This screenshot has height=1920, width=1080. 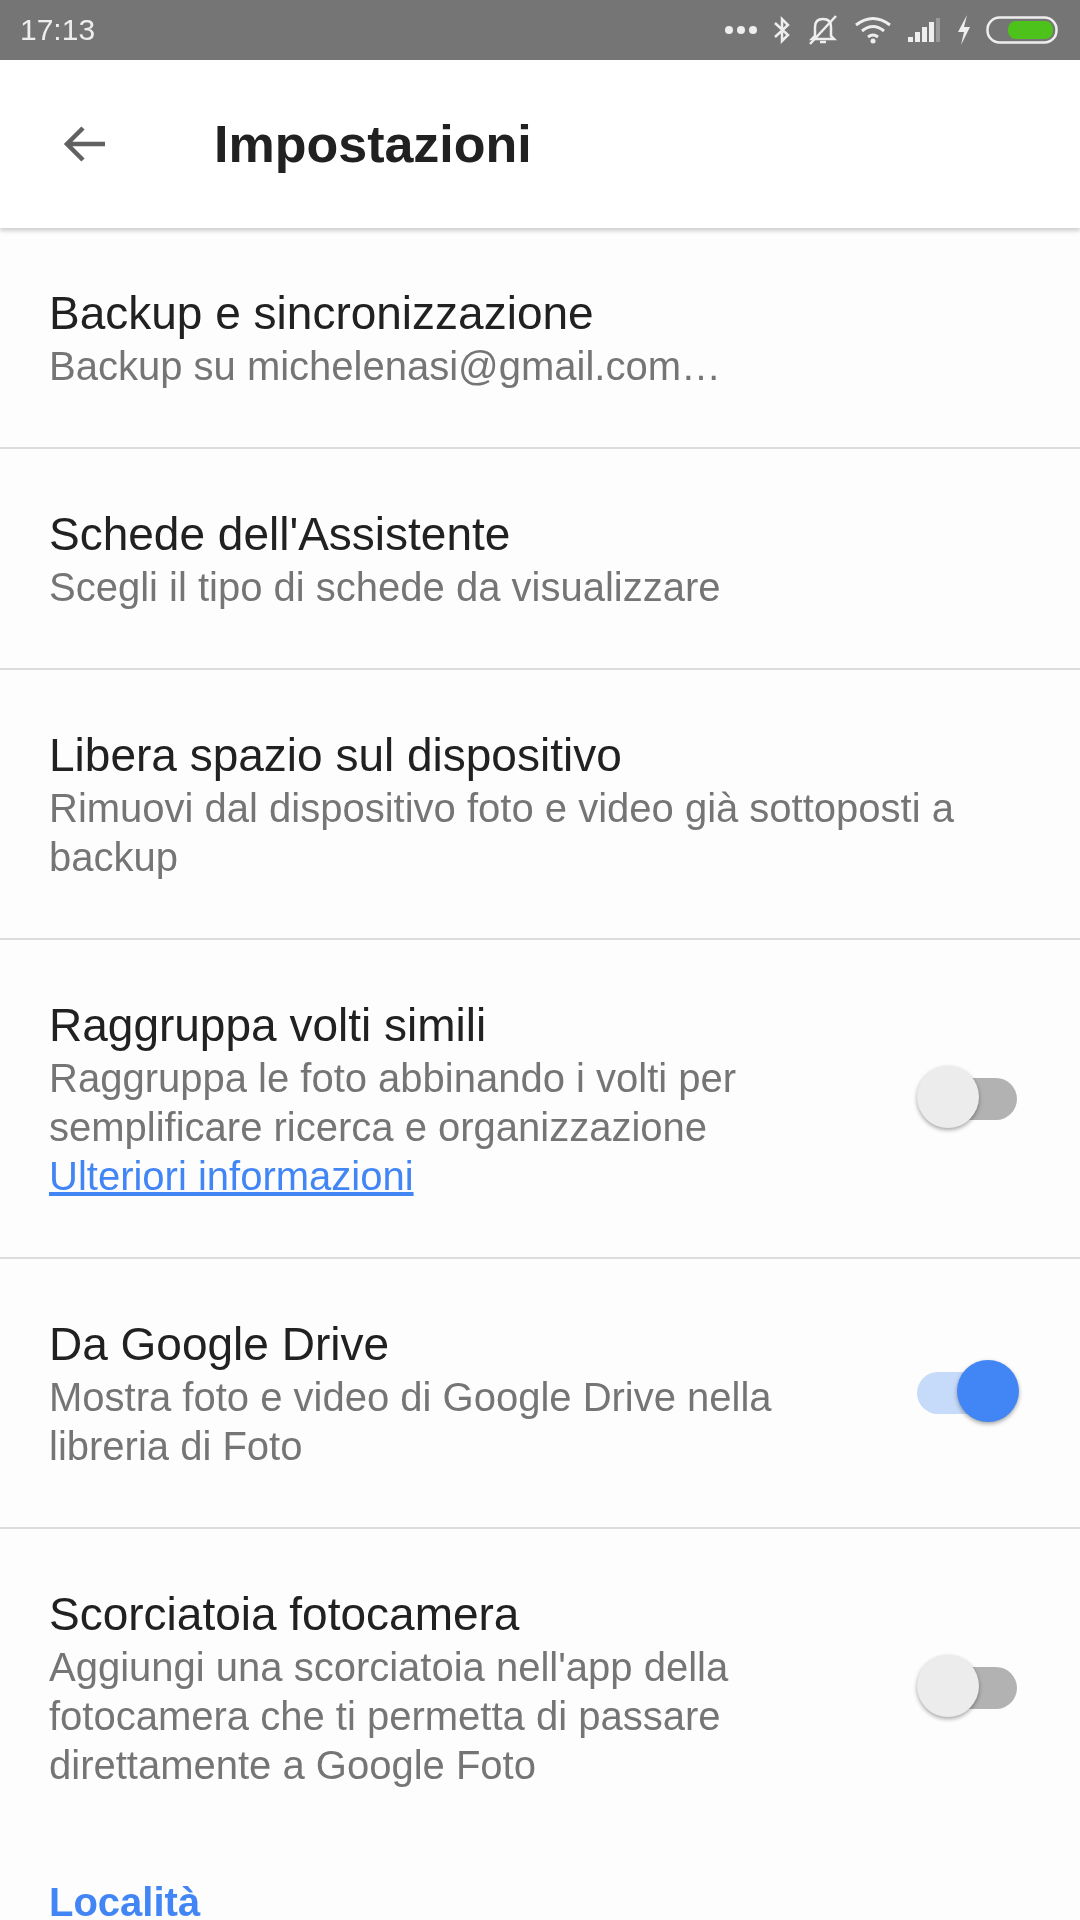 I want to click on bluetooth-icon, so click(x=782, y=30).